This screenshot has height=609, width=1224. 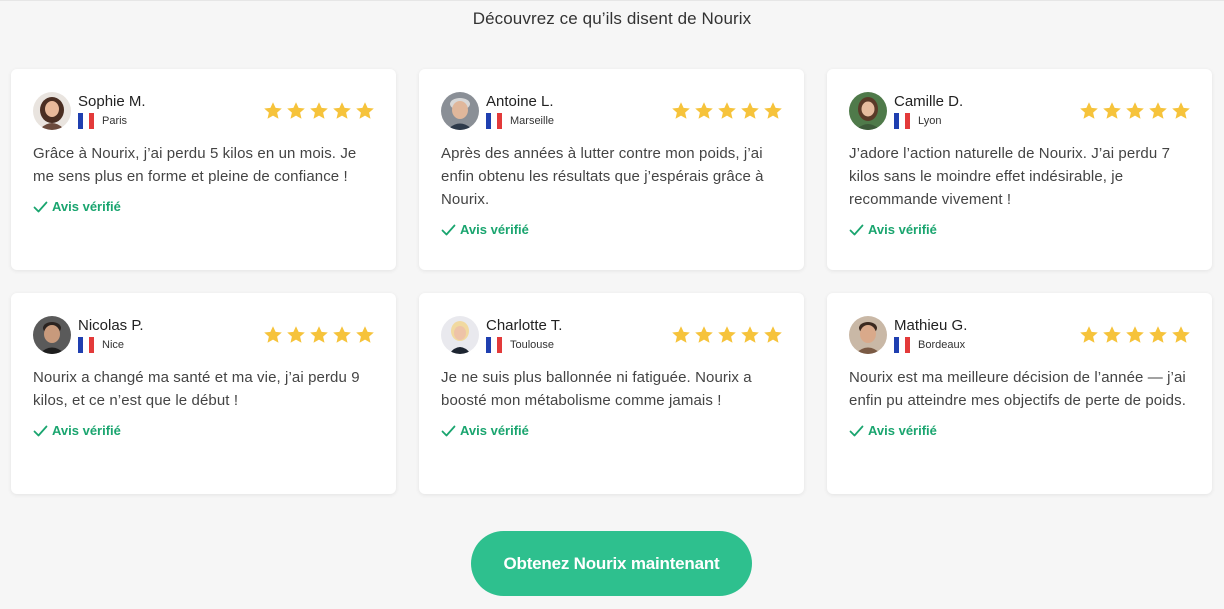 I want to click on reviewer-name: Mathieu G., so click(x=931, y=325).